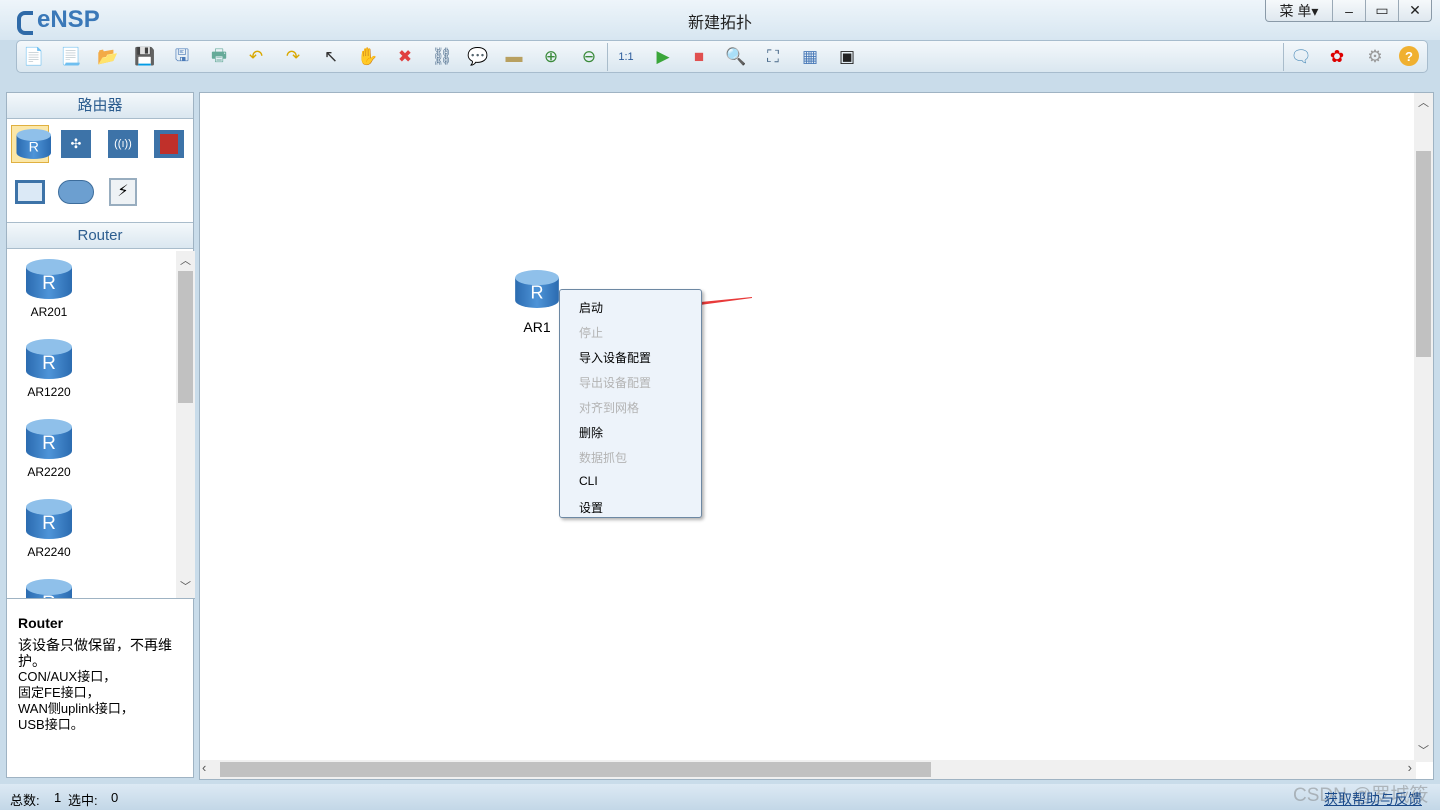  I want to click on zoom-out-icon: ⊖, so click(589, 57).